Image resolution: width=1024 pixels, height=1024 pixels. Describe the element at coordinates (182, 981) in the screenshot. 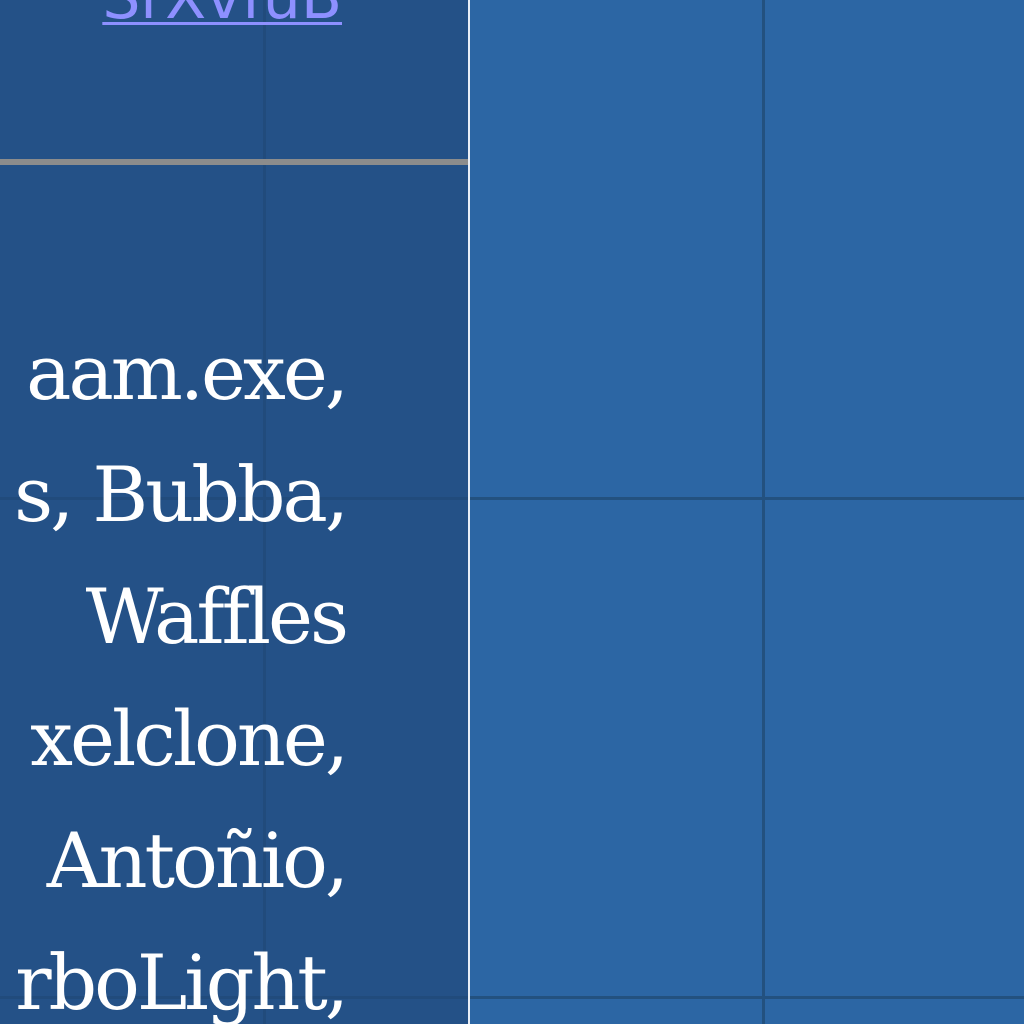

I see `credits-line: rboLight,` at that location.